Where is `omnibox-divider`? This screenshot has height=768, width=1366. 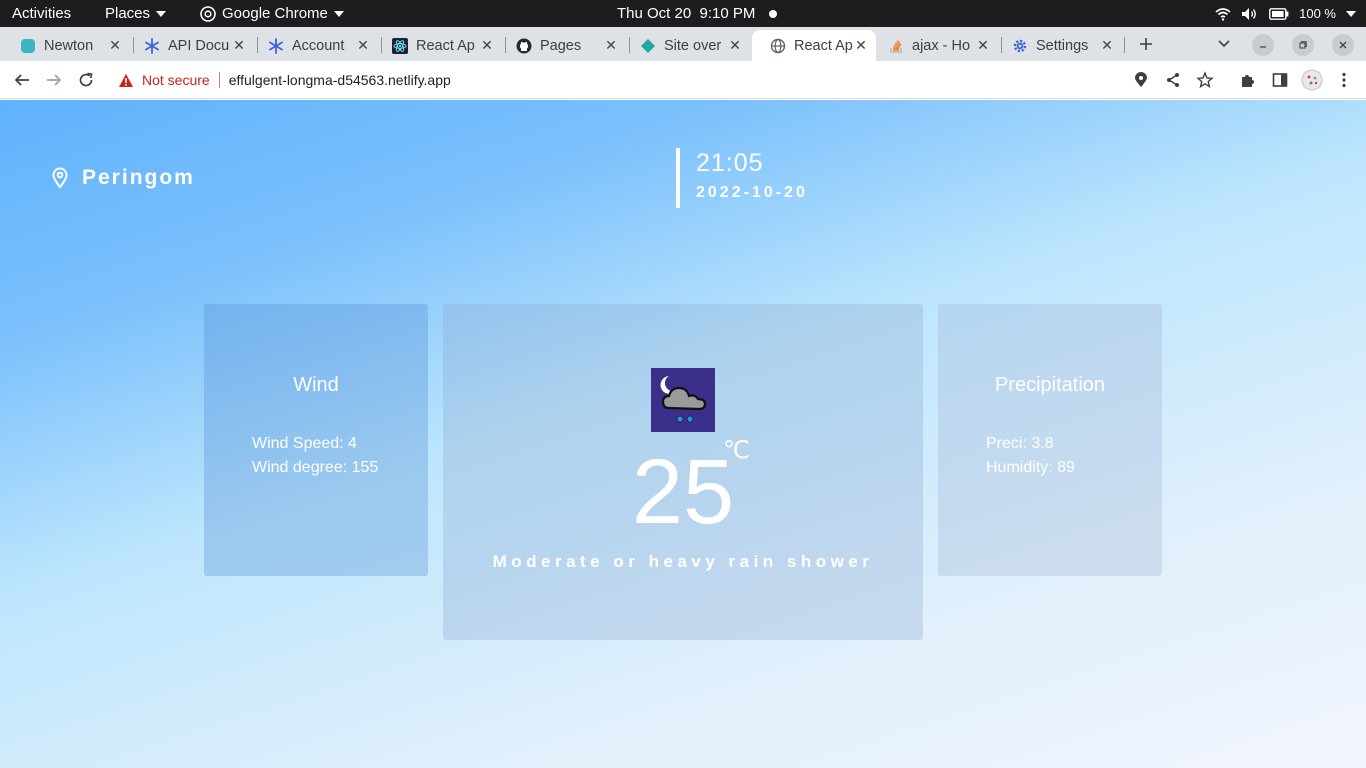 omnibox-divider is located at coordinates (219, 80).